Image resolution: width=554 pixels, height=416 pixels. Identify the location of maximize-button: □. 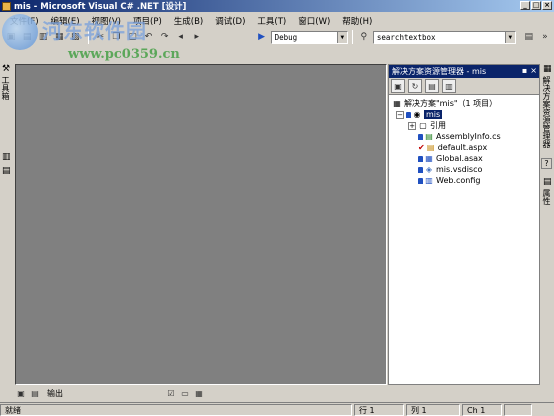
(536, 5).